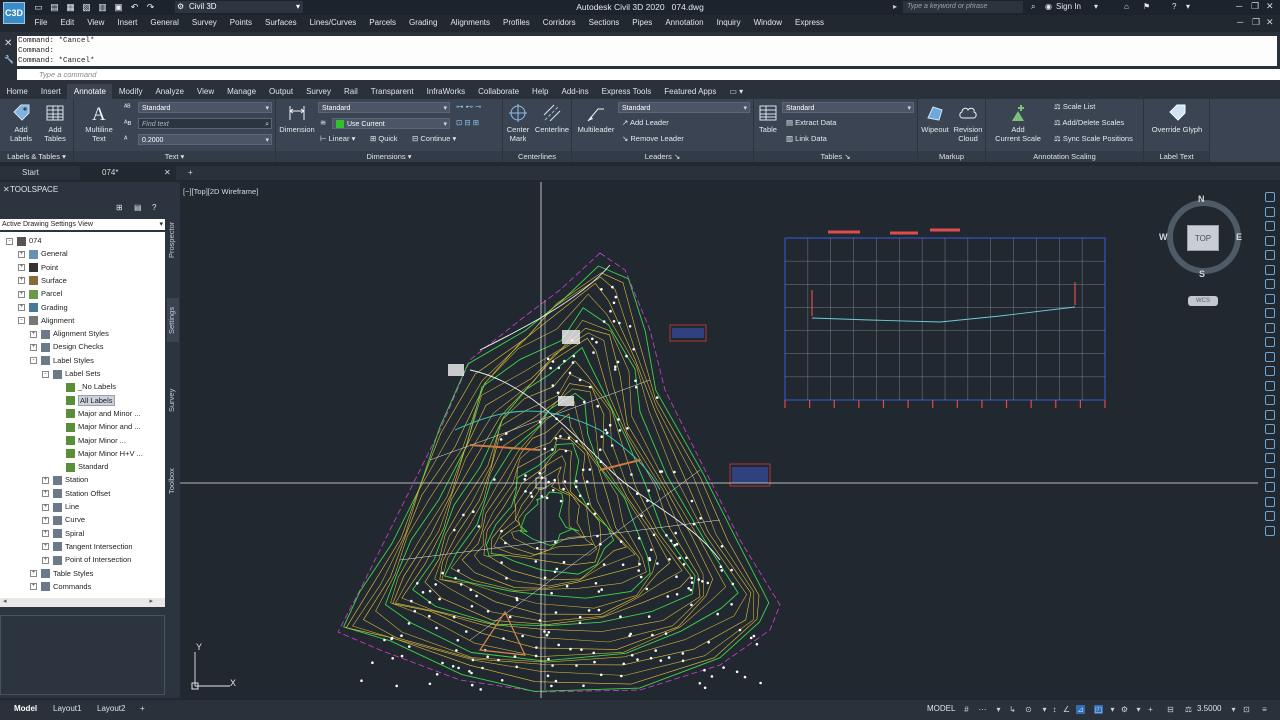  What do you see at coordinates (205, 91) in the screenshot?
I see `ribbon-tab-view: View` at bounding box center [205, 91].